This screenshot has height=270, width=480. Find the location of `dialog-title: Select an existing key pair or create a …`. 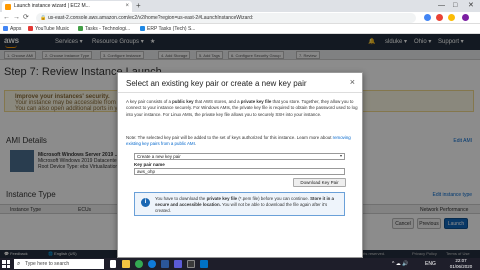

dialog-title: Select an existing key pair or create a … is located at coordinates (216, 83).